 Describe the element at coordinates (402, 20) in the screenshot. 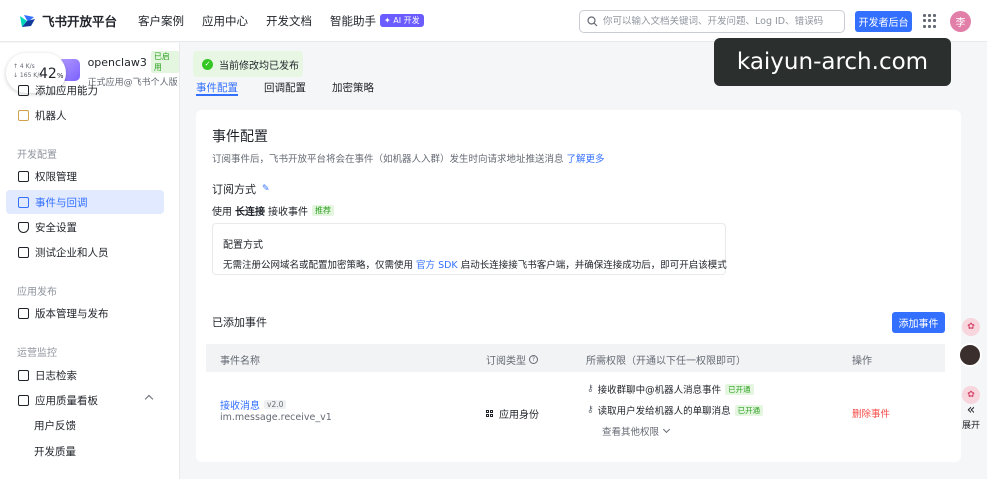

I see `ai-badge: ✦ AI 开发` at that location.